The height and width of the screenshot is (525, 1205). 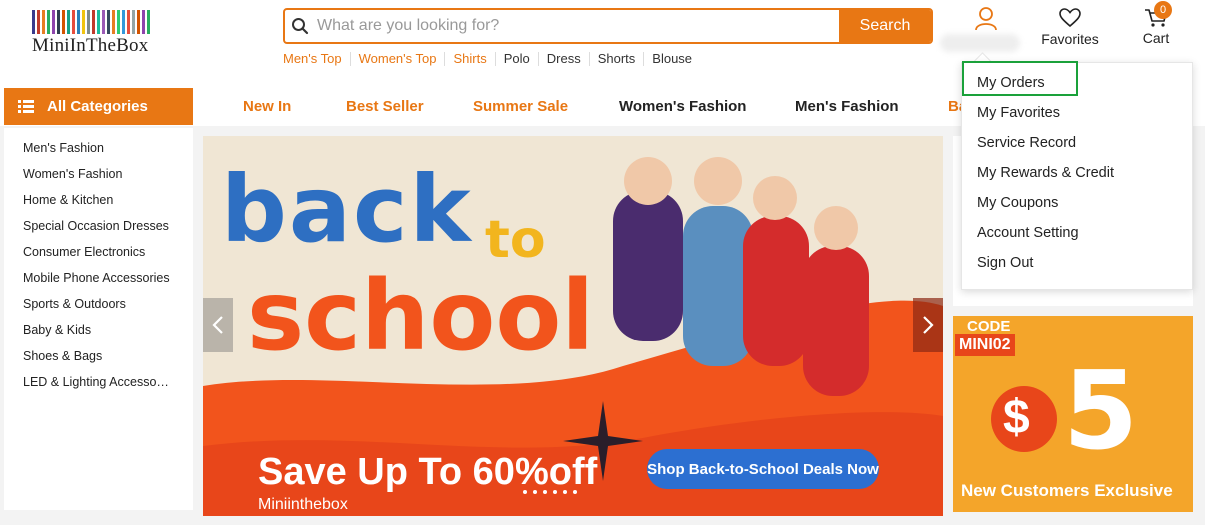 I want to click on all-categories-label: All Categories, so click(x=97, y=106).